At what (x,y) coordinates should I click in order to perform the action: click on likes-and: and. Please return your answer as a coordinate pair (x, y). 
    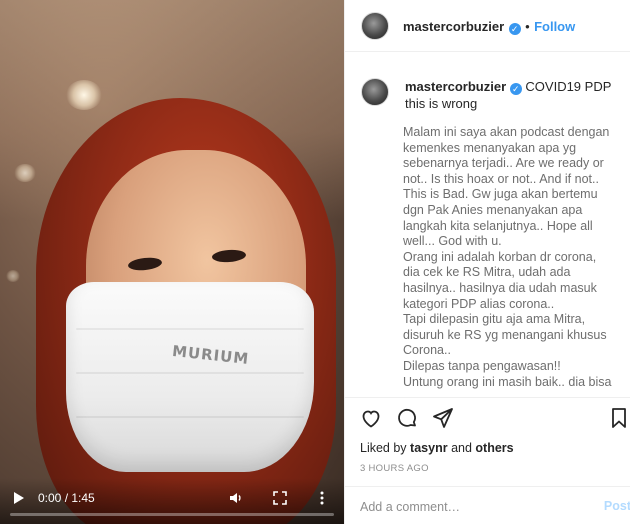
    Looking at the image, I should click on (461, 448).